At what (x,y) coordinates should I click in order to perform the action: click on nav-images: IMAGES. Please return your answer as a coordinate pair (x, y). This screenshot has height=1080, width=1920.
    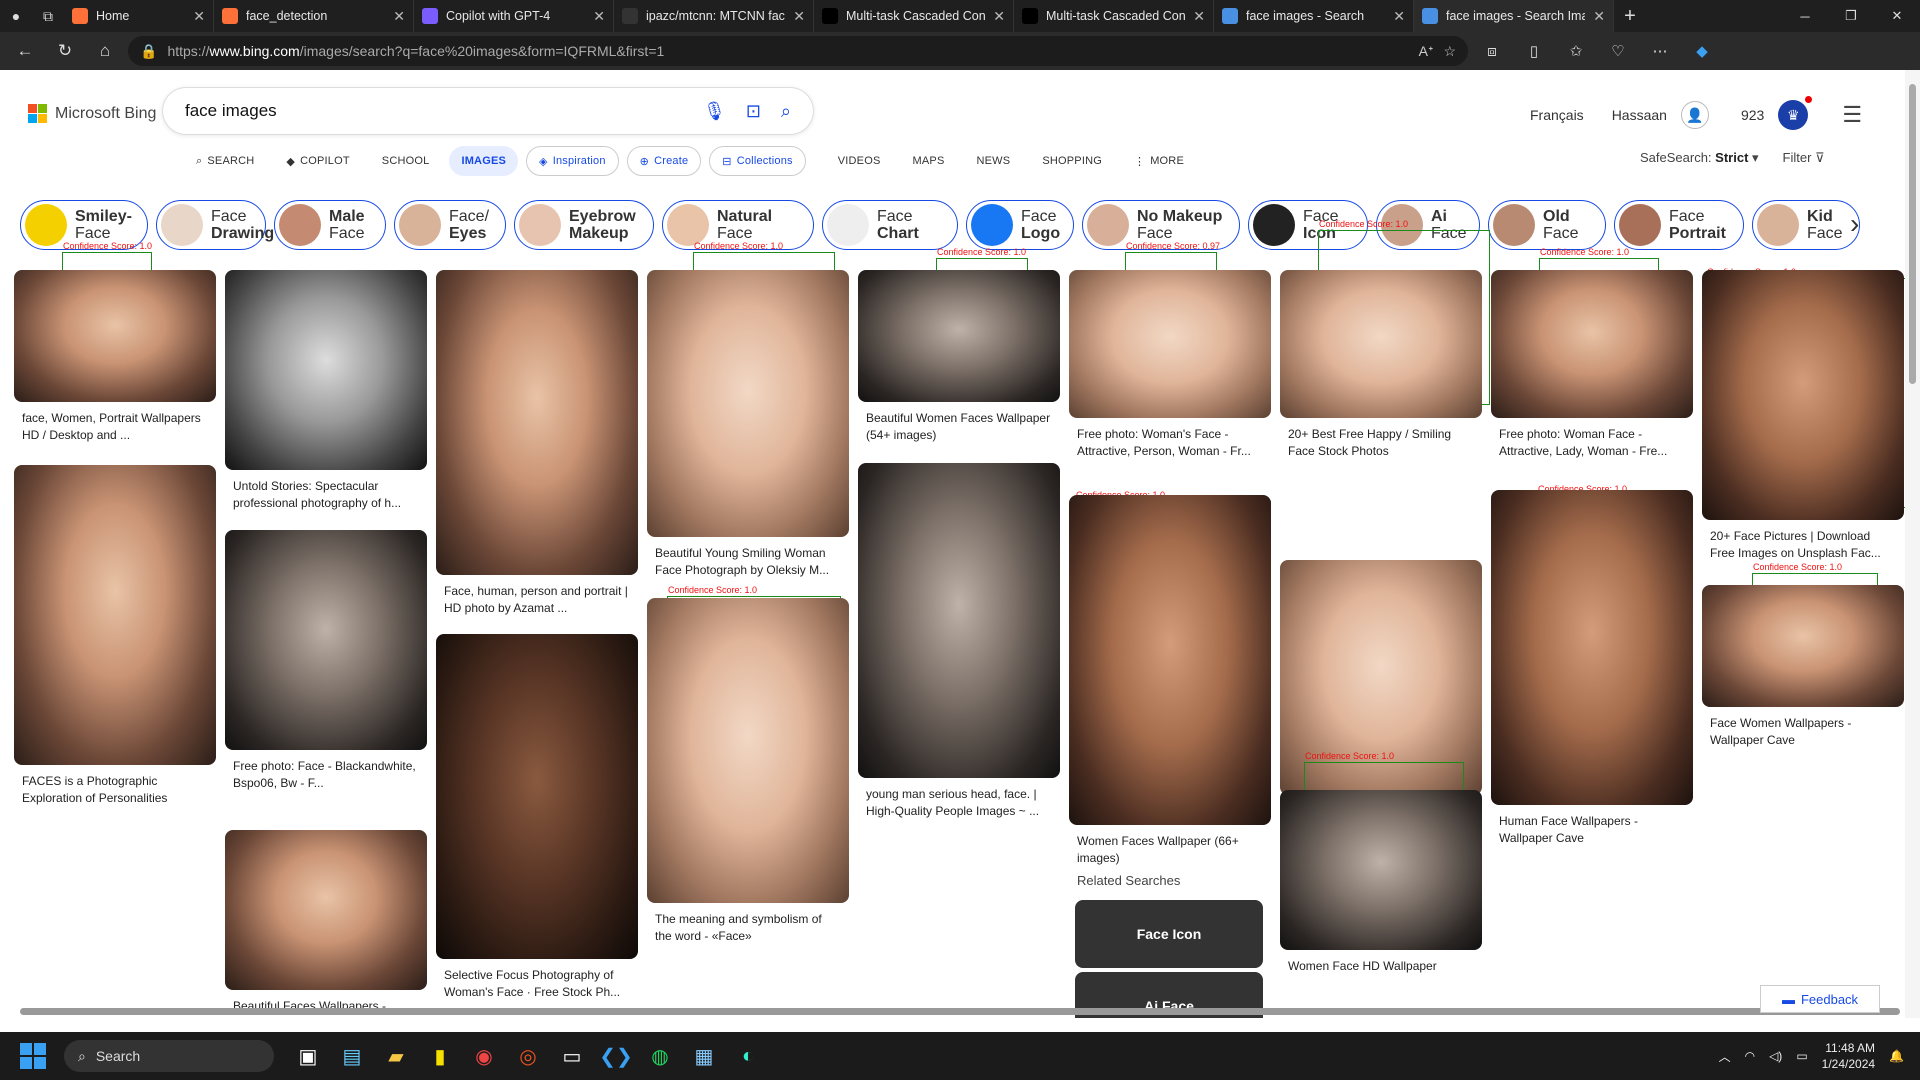
    Looking at the image, I should click on (484, 161).